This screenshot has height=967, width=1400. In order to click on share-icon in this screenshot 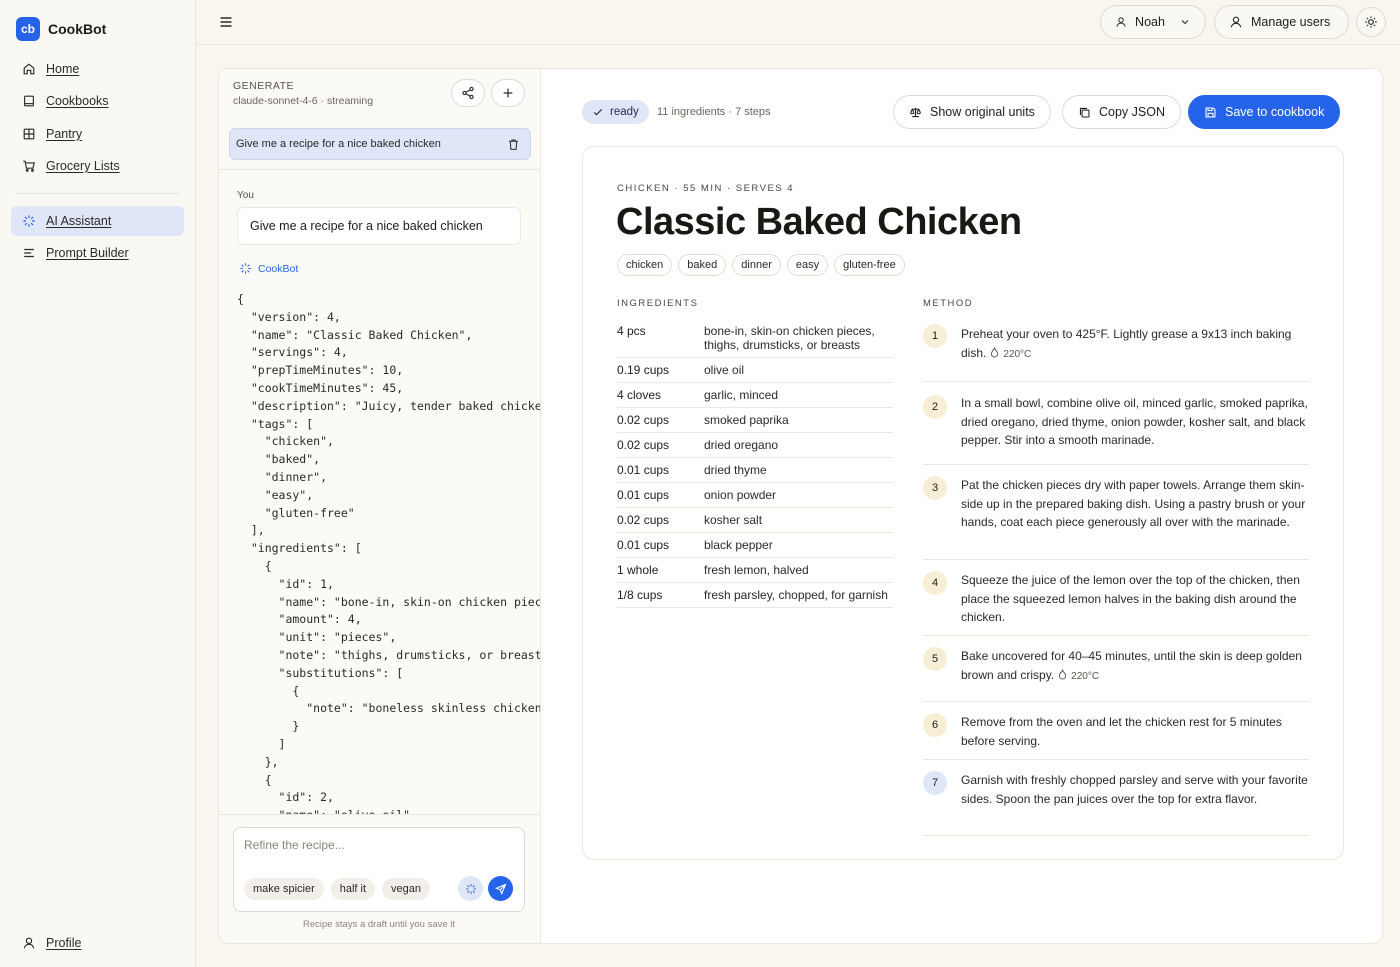, I will do `click(468, 93)`.